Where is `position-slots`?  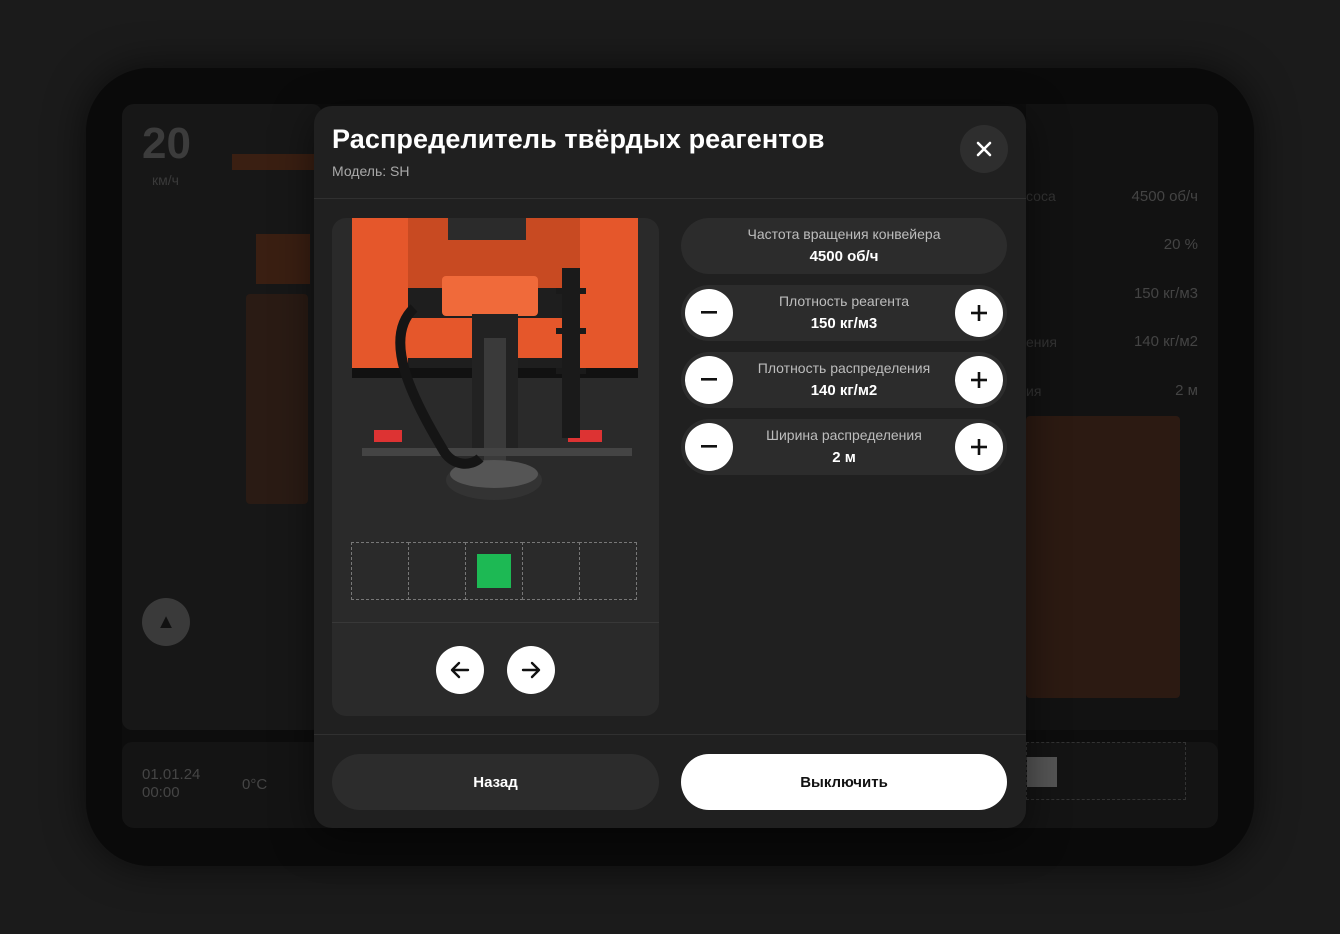 position-slots is located at coordinates (496, 571).